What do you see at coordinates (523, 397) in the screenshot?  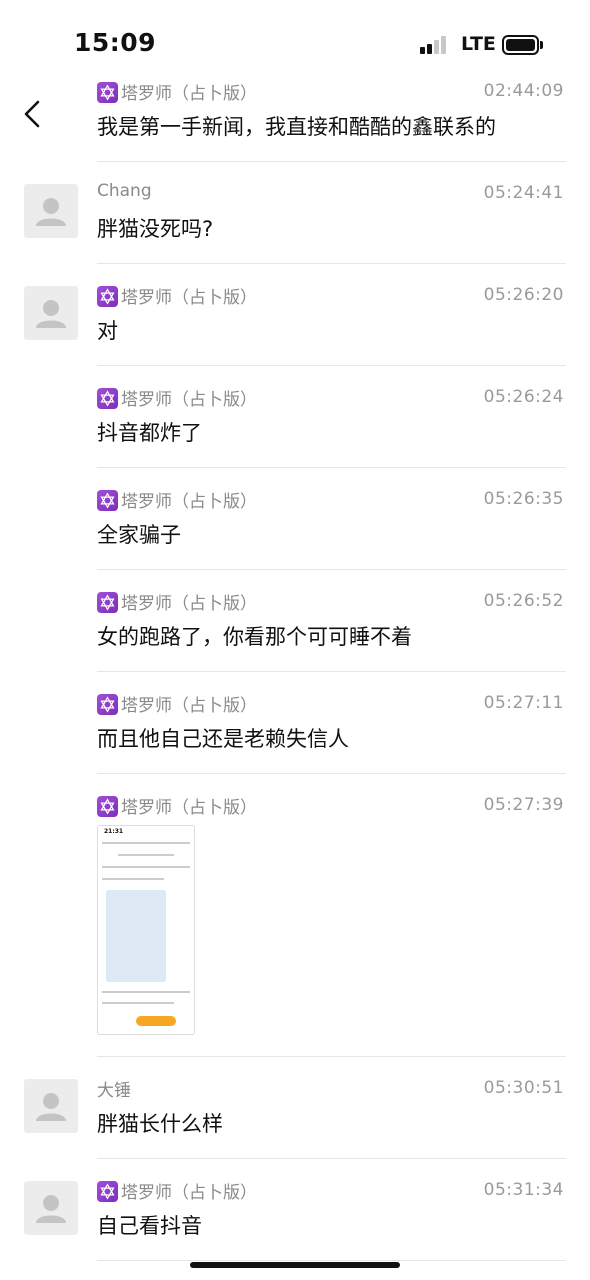 I see `message-time: 05:26:24` at bounding box center [523, 397].